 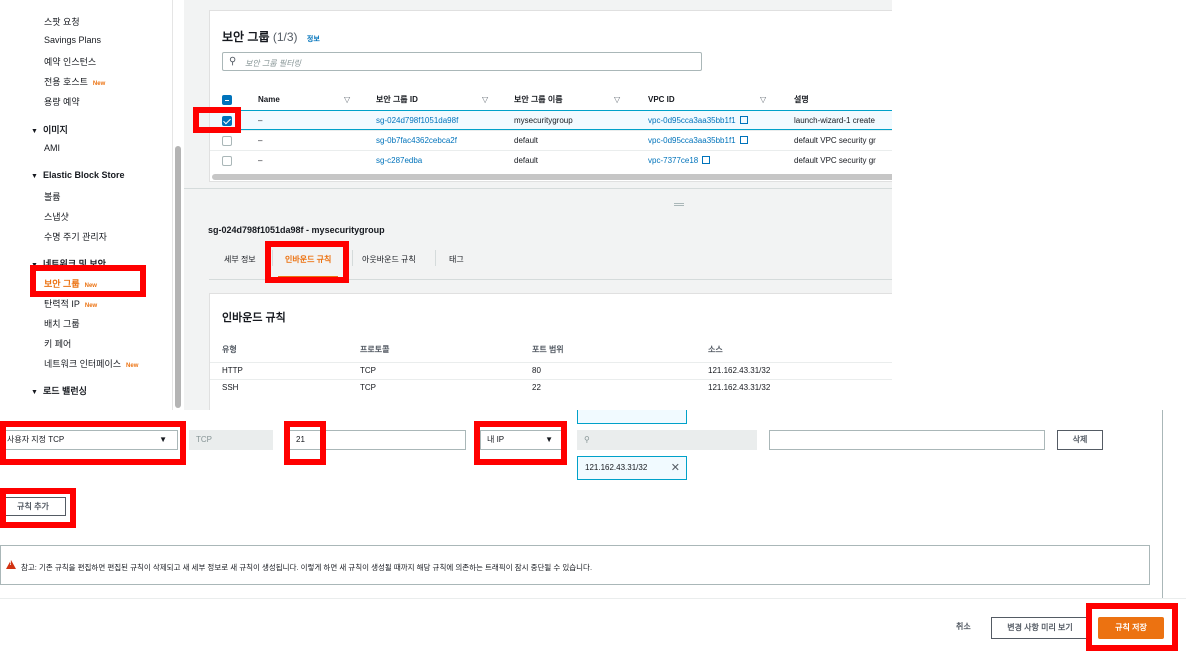 I want to click on sidebar-item-network-interfaces: 네트워크 인터페이스 New, so click(x=91, y=363).